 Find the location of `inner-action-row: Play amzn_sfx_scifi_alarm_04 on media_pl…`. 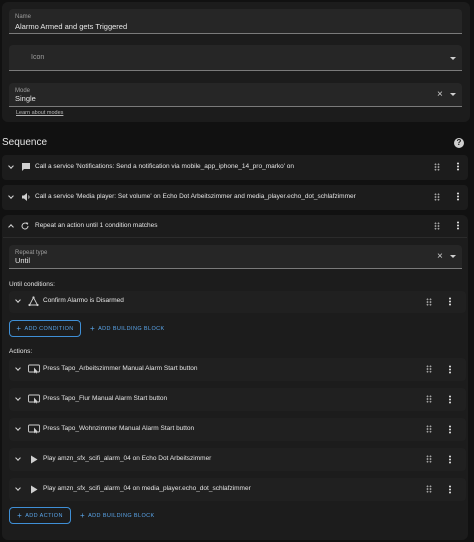

inner-action-row: Play amzn_sfx_scifi_alarm_04 on media_pl… is located at coordinates (237, 489).